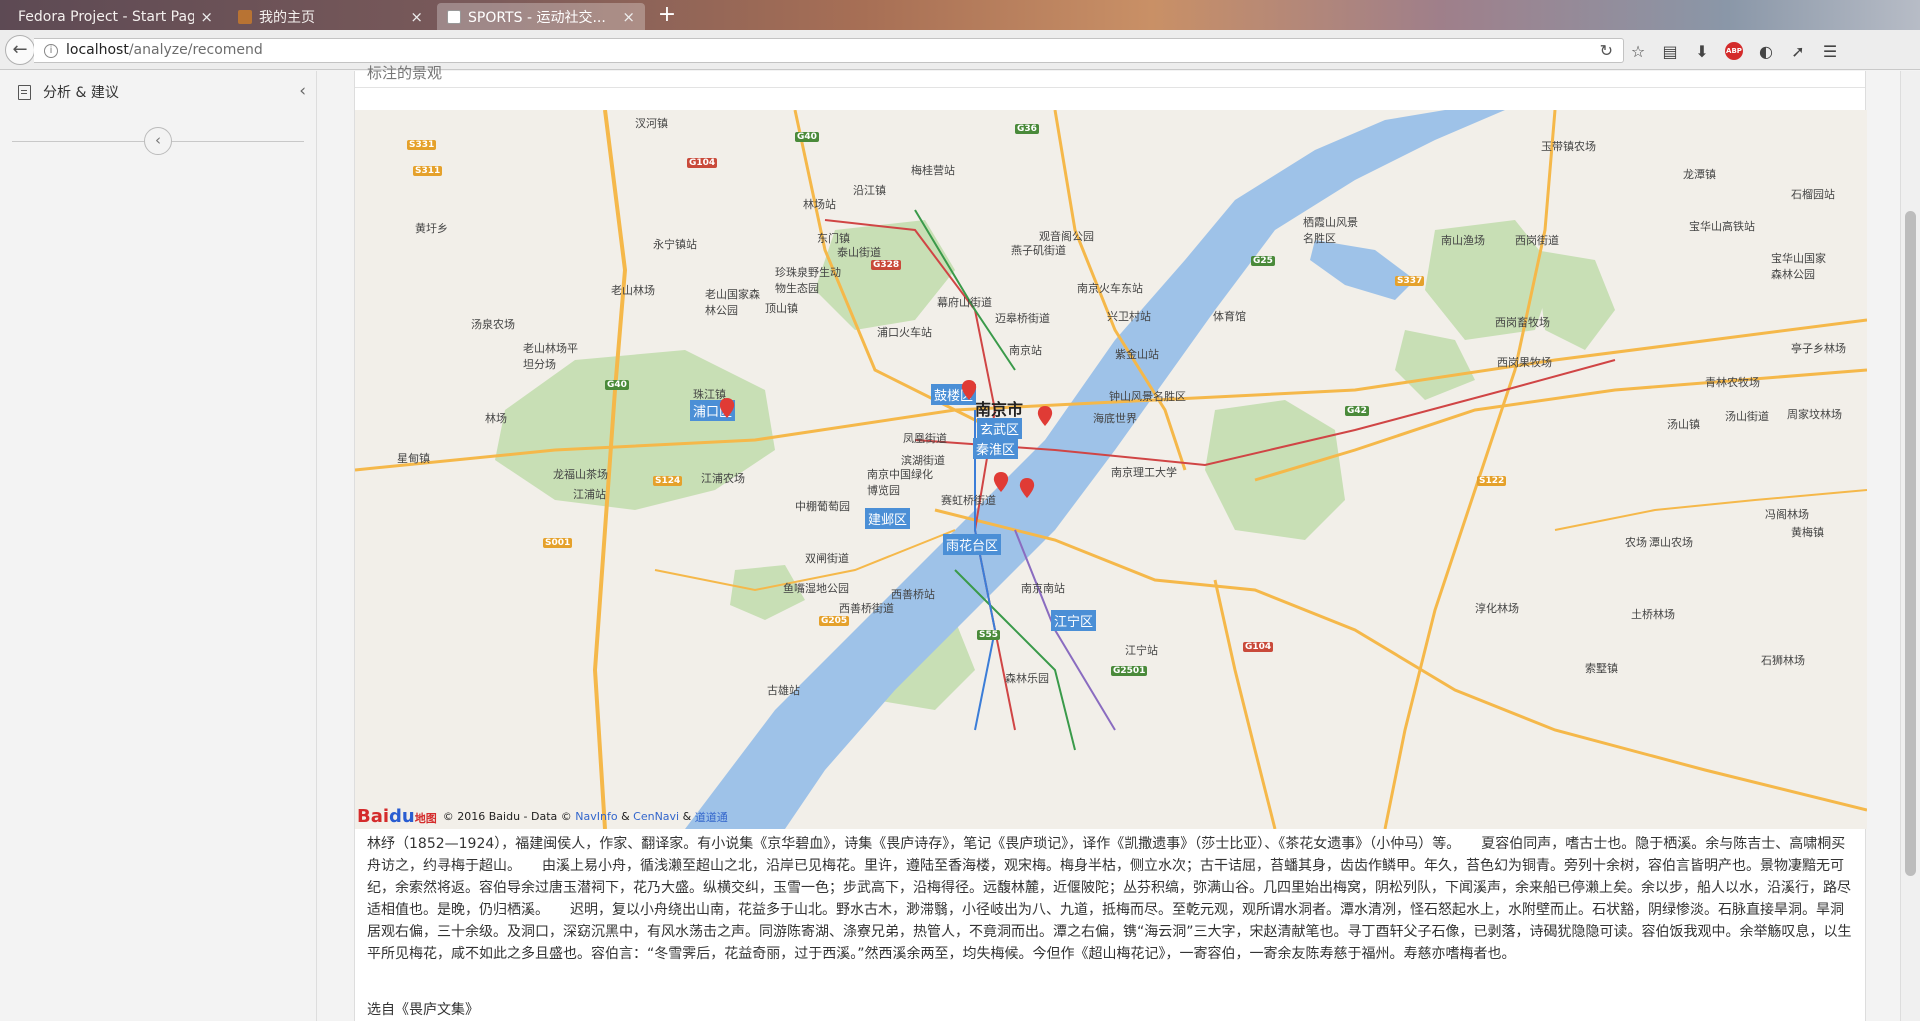 This screenshot has height=1021, width=1920. What do you see at coordinates (158, 141) in the screenshot?
I see `sidebar-collapse-button: ‹` at bounding box center [158, 141].